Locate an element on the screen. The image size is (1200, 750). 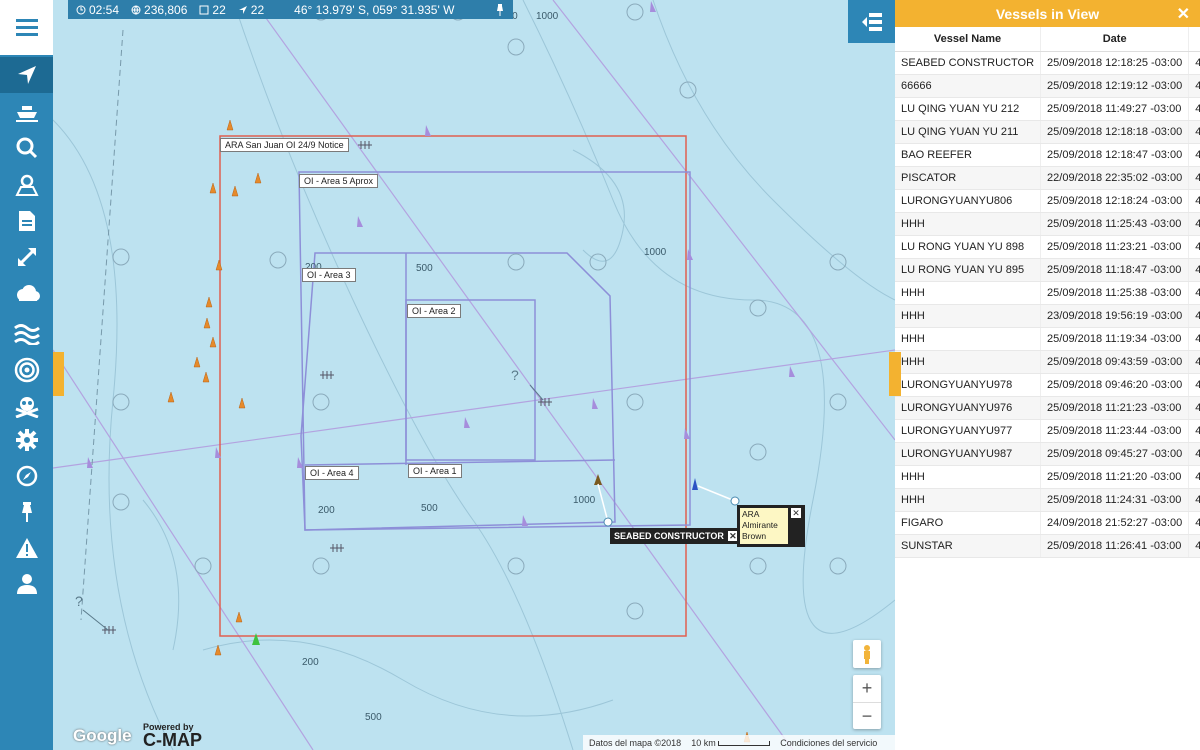
ship-icon is located at coordinates (26, 114).